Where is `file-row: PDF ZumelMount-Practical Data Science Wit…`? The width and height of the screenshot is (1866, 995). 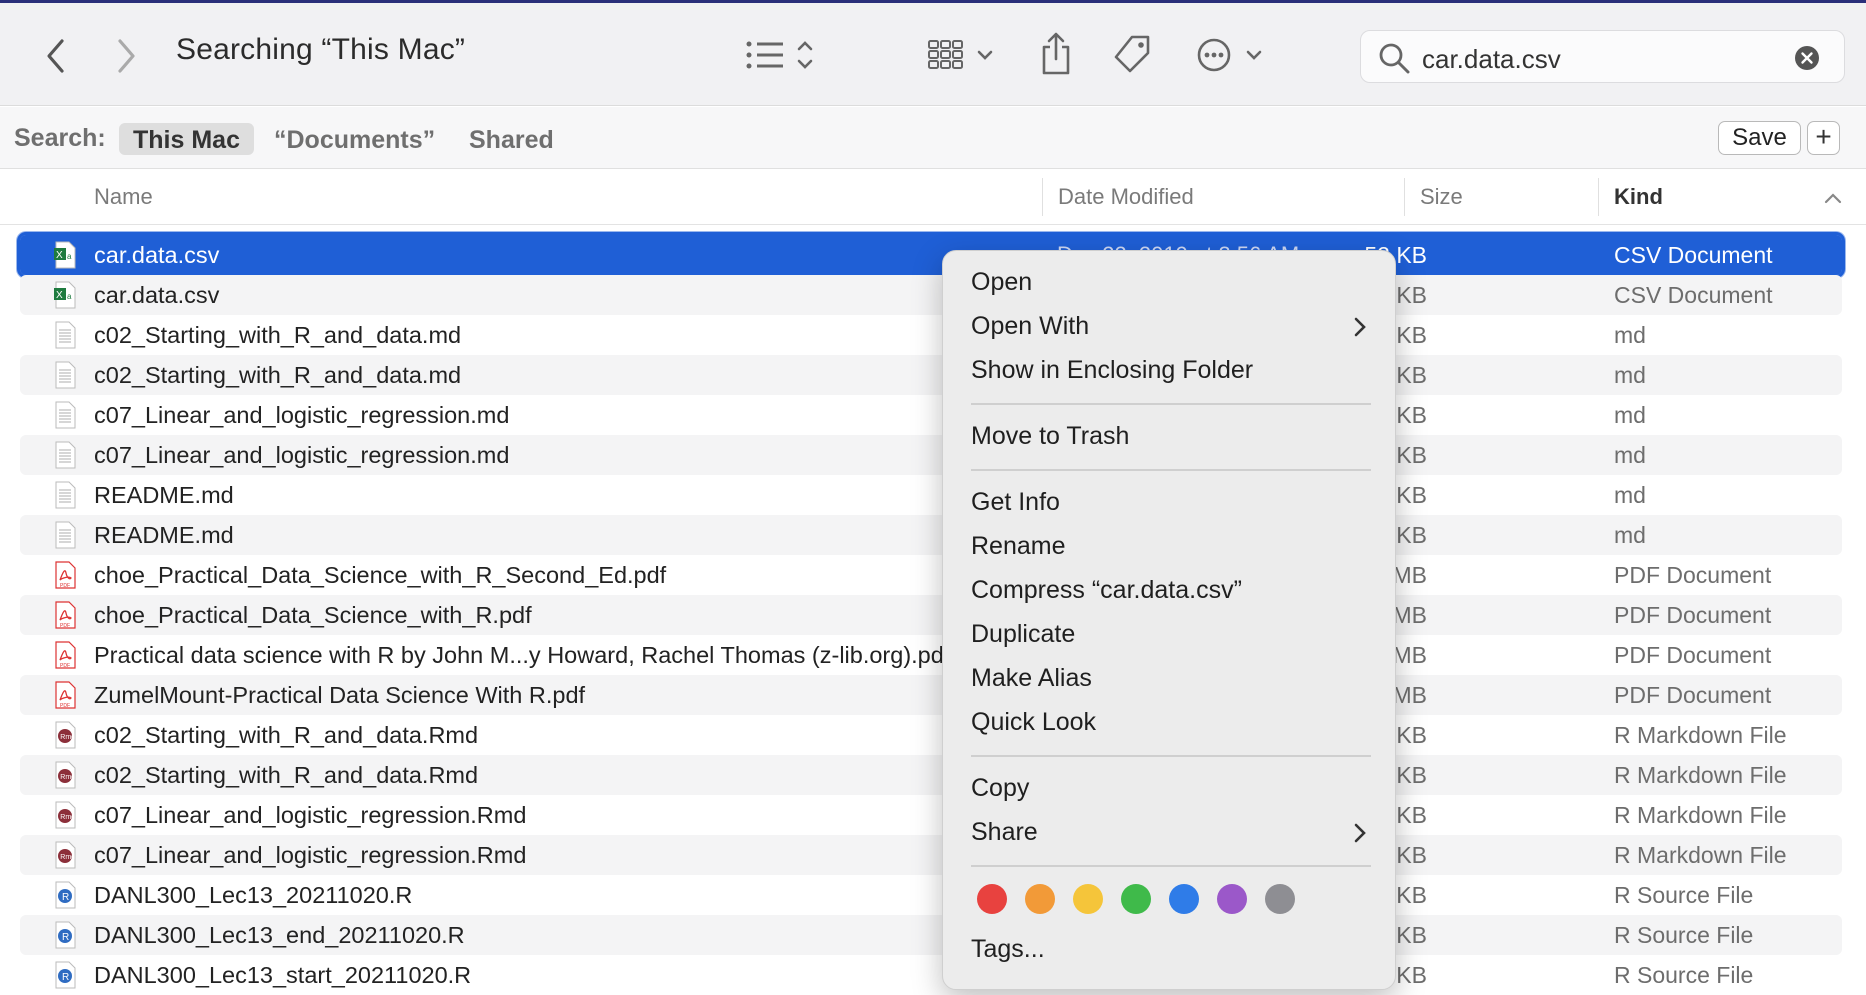 file-row: PDF ZumelMount-Practical Data Science Wit… is located at coordinates (931, 695).